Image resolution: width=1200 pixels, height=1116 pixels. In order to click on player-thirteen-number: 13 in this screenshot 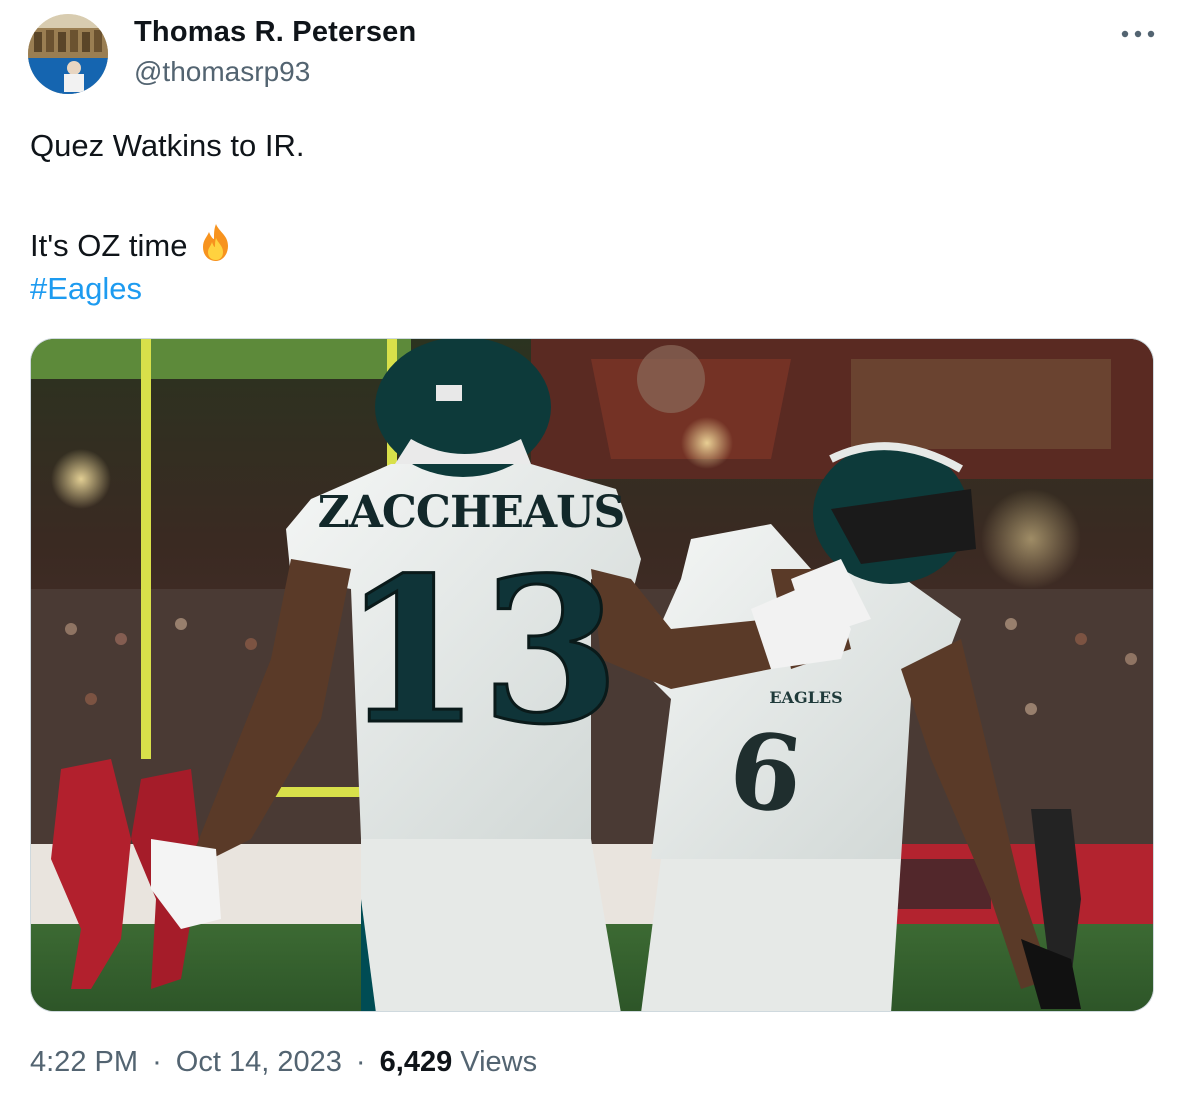, I will do `click(481, 651)`.